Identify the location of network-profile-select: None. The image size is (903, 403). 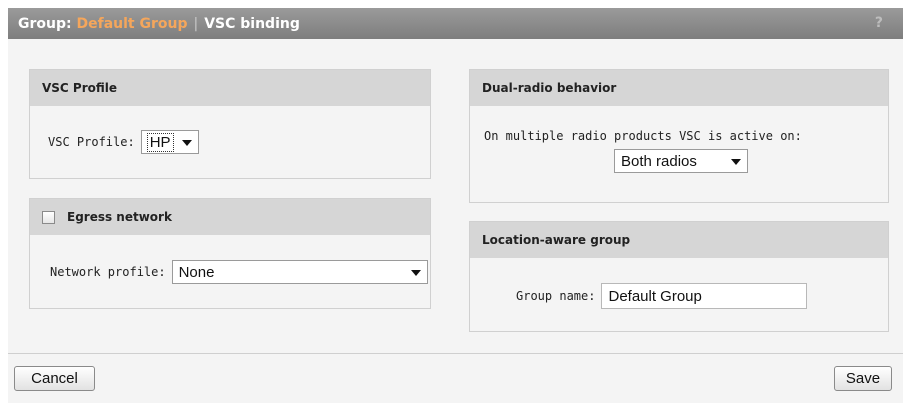
(299, 272).